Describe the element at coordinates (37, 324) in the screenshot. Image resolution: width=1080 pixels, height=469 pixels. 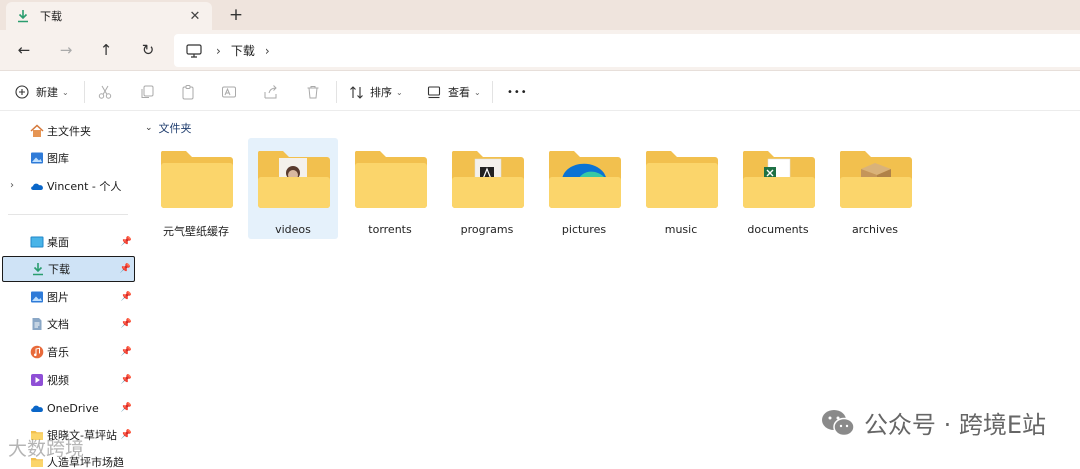
I see `documents-icon` at that location.